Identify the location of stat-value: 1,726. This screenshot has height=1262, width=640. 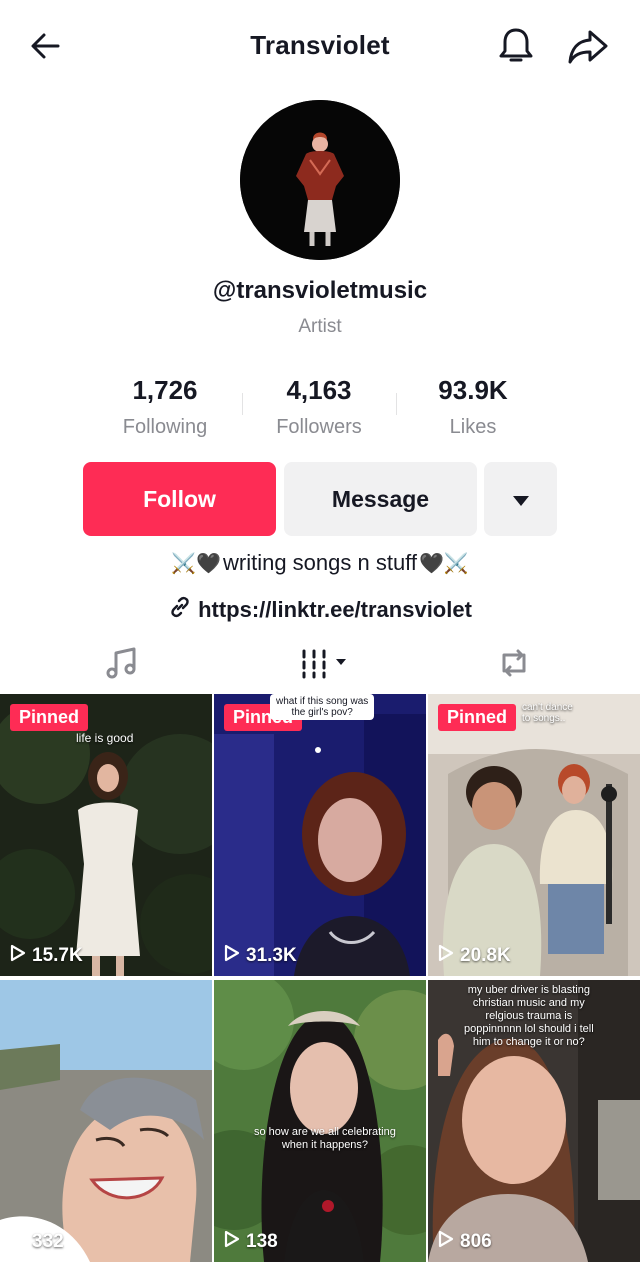
(165, 390).